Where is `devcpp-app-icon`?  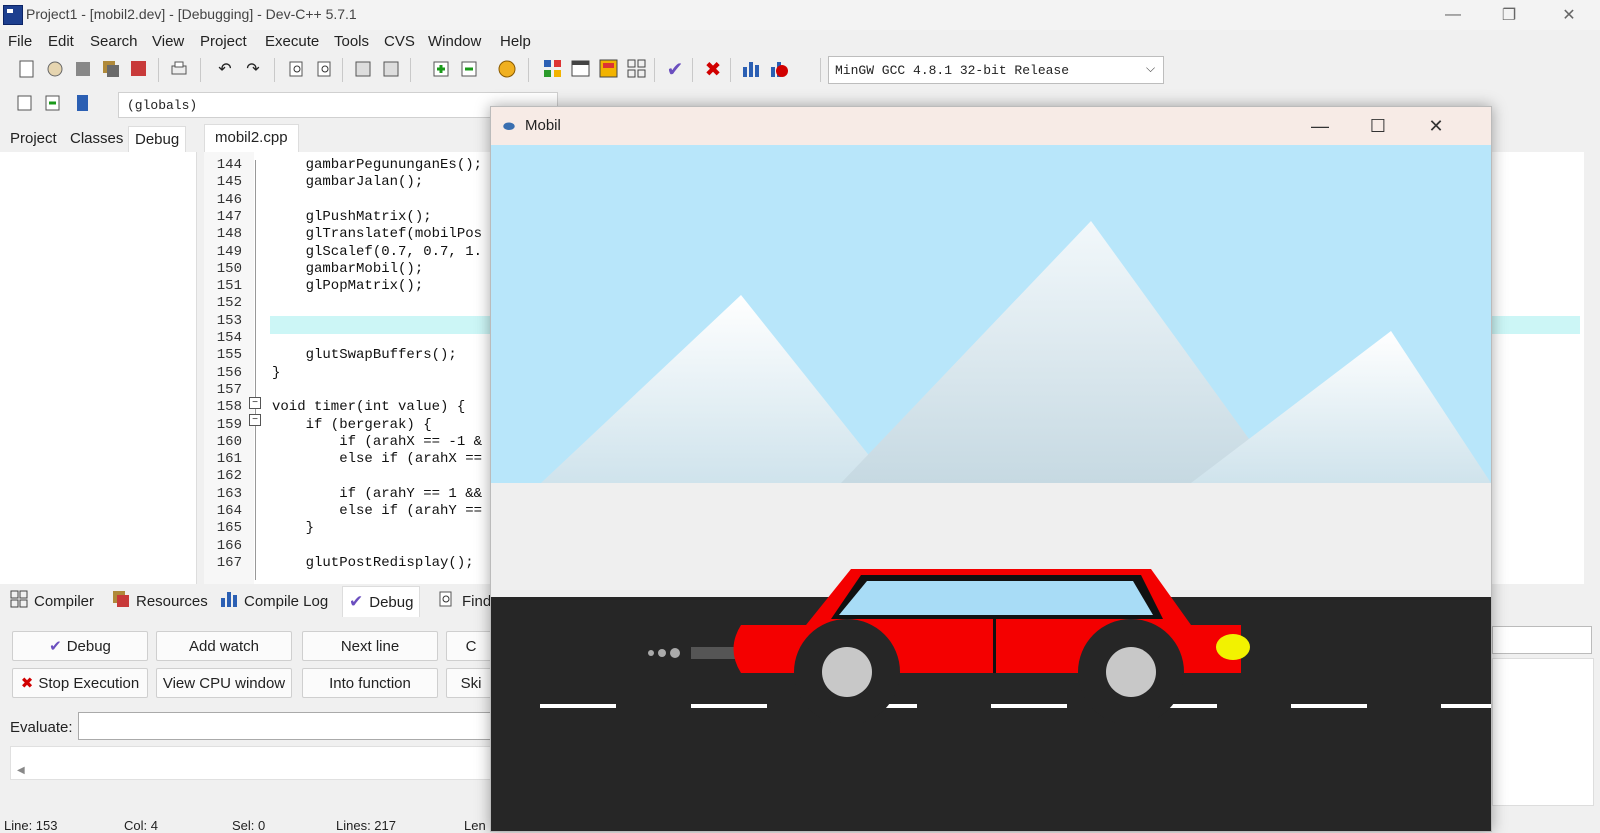 devcpp-app-icon is located at coordinates (13, 15).